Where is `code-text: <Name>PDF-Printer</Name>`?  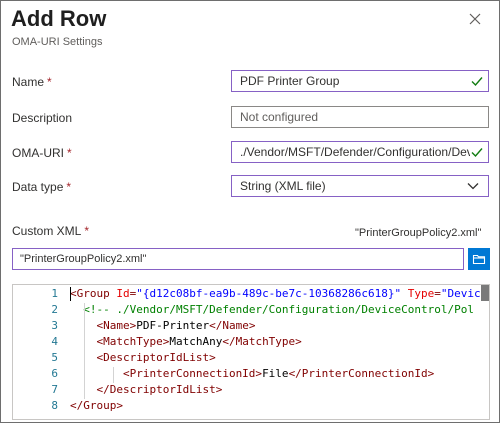 code-text: <Name>PDF-Printer</Name> is located at coordinates (162, 325).